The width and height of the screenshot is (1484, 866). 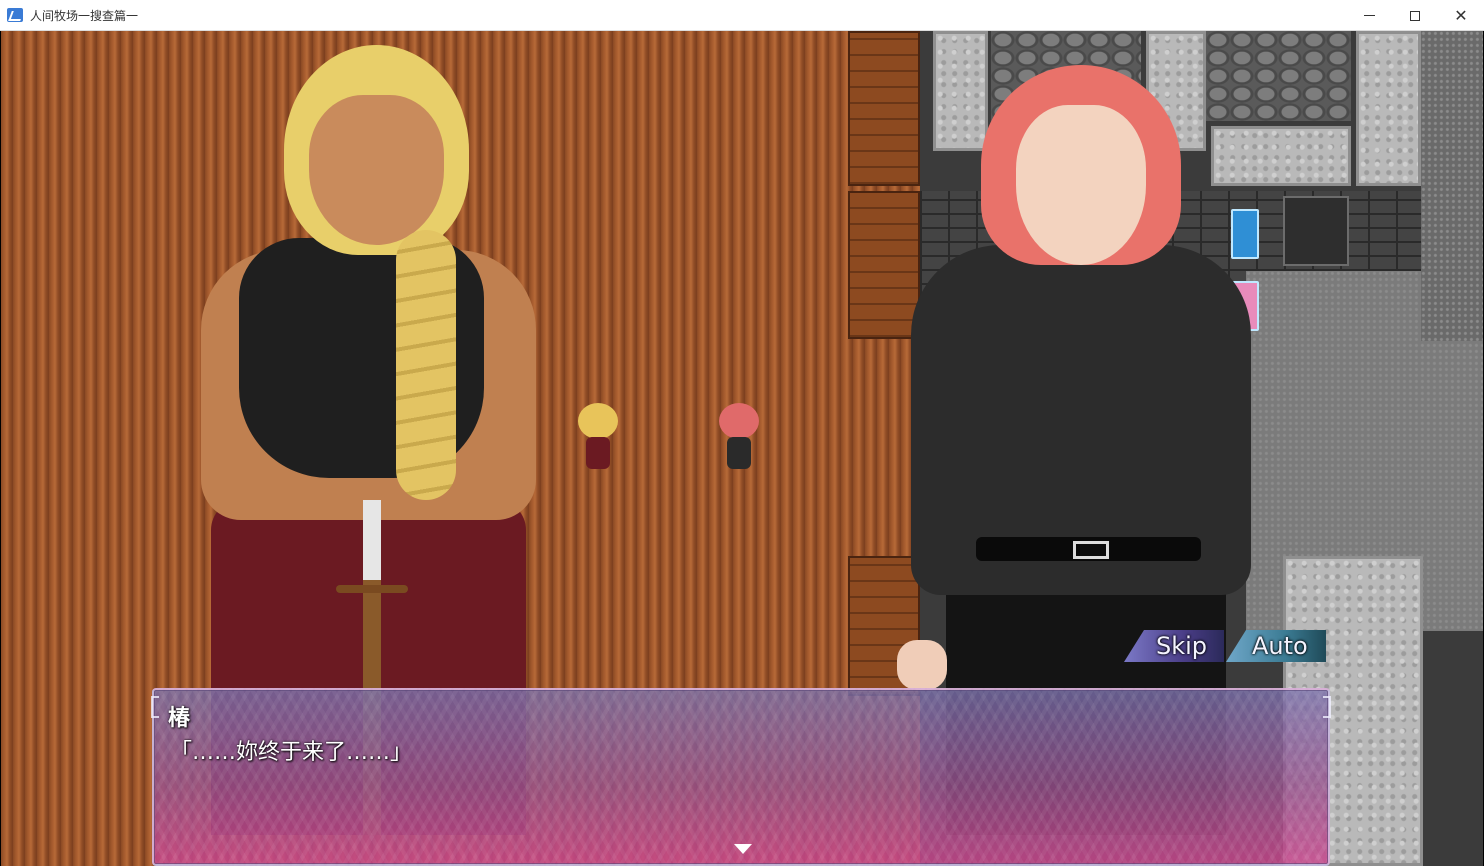 I want to click on maximize-button, so click(x=1415, y=15).